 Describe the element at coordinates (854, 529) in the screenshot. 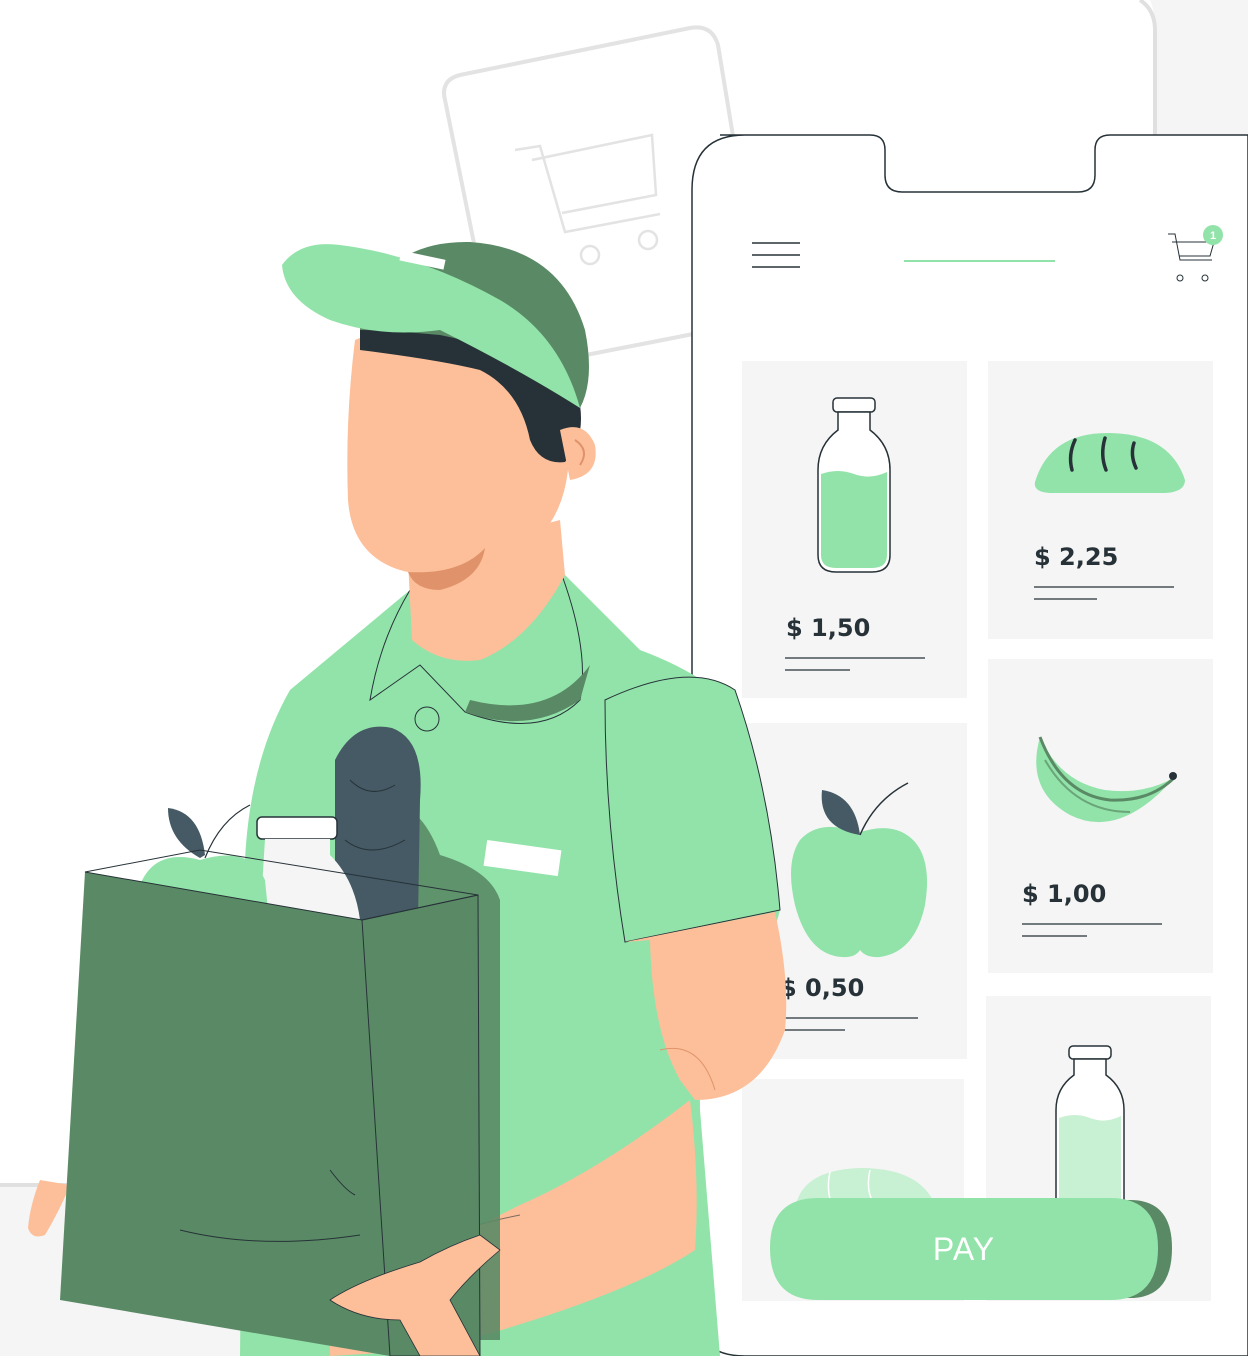

I see `product-card-milk: $ 1,50` at that location.